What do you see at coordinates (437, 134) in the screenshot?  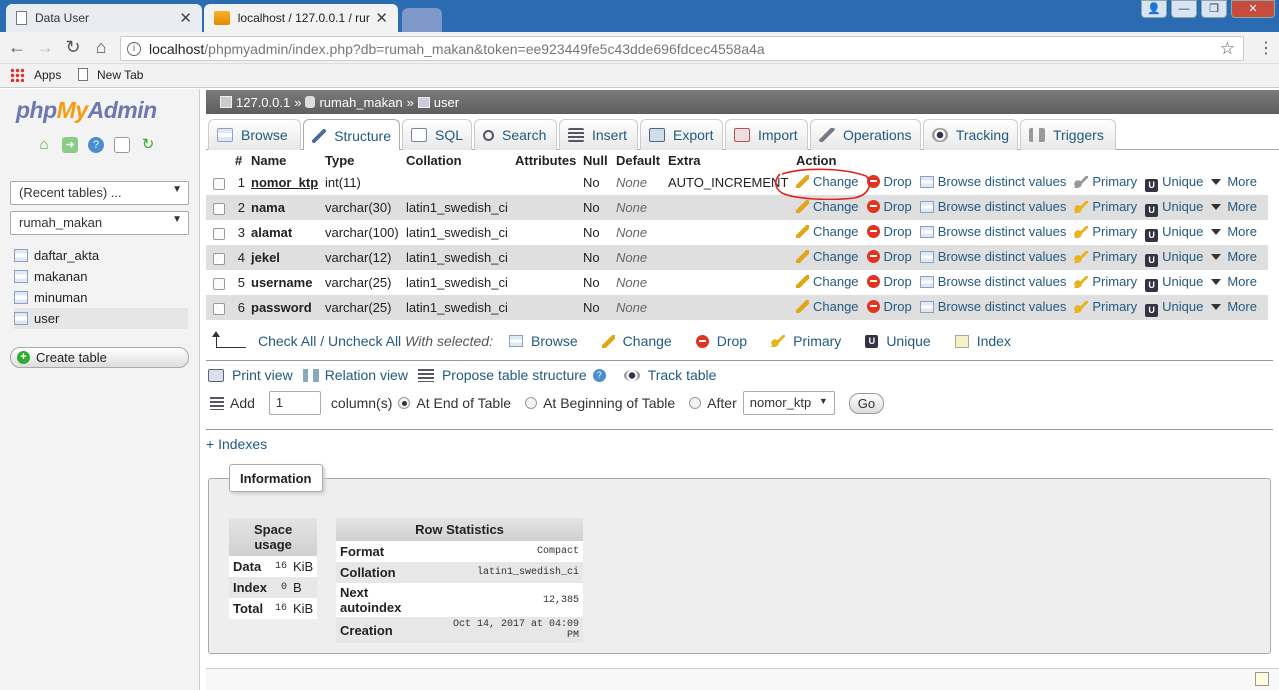 I see `tab-sql: SQL` at bounding box center [437, 134].